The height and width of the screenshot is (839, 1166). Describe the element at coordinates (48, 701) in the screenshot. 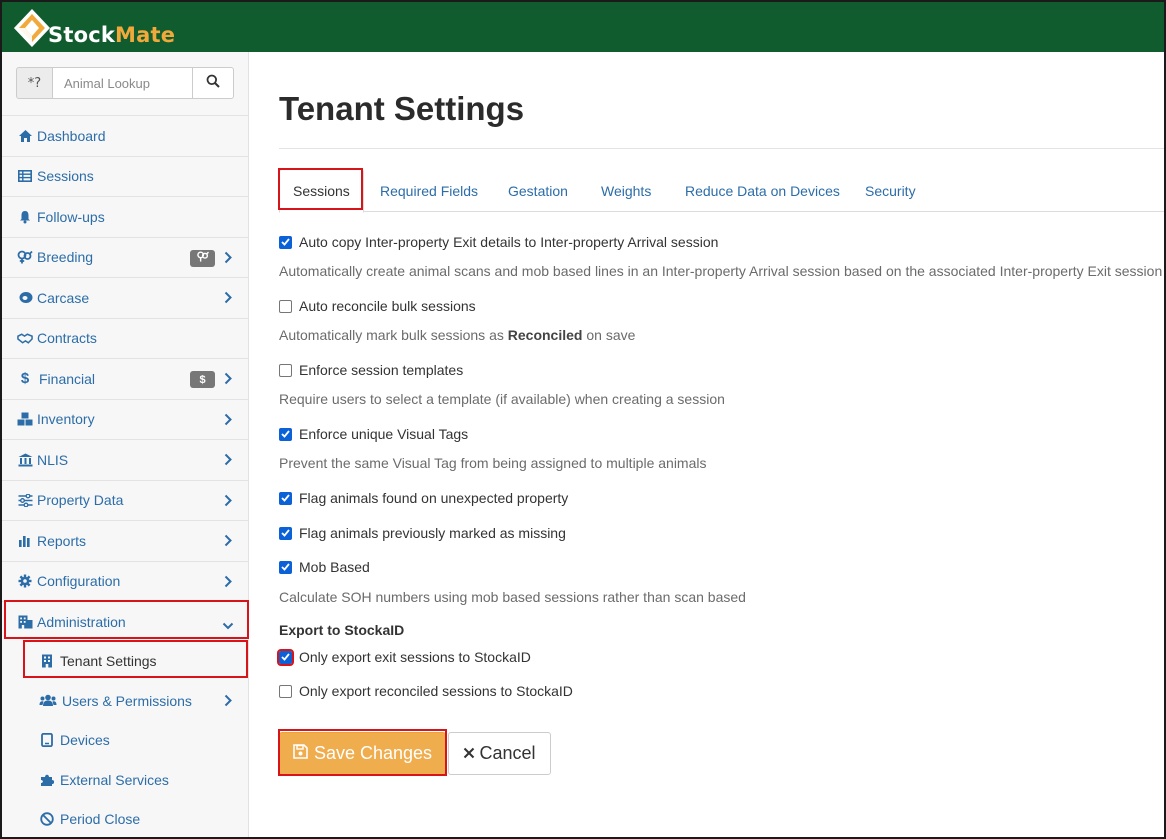

I see `users-icon` at that location.